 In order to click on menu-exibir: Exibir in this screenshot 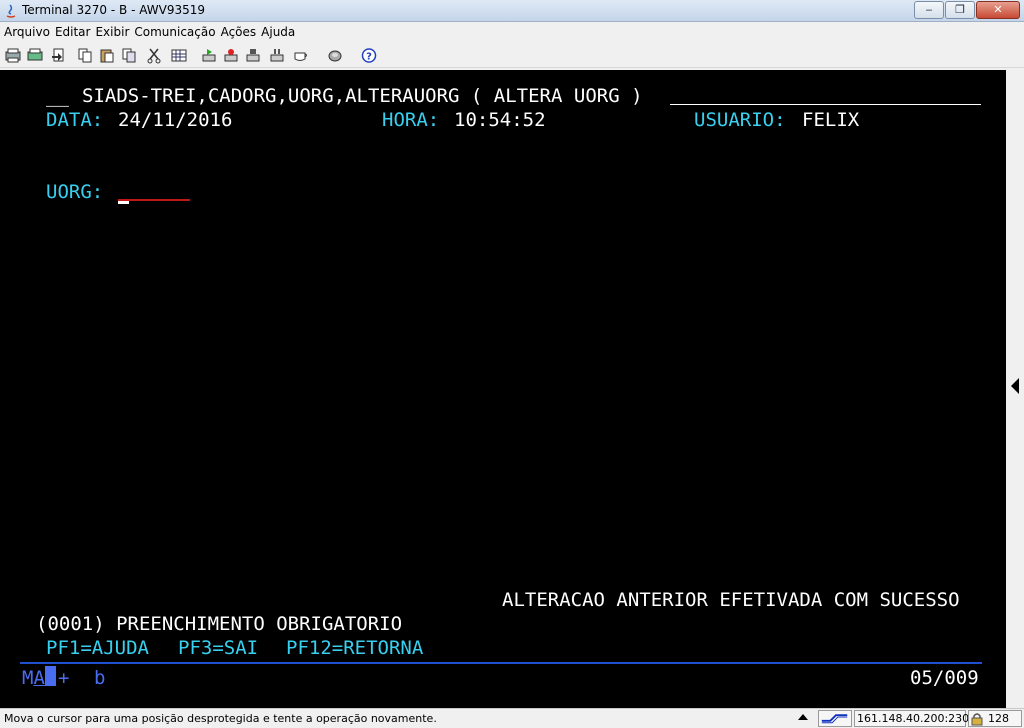, I will do `click(110, 32)`.